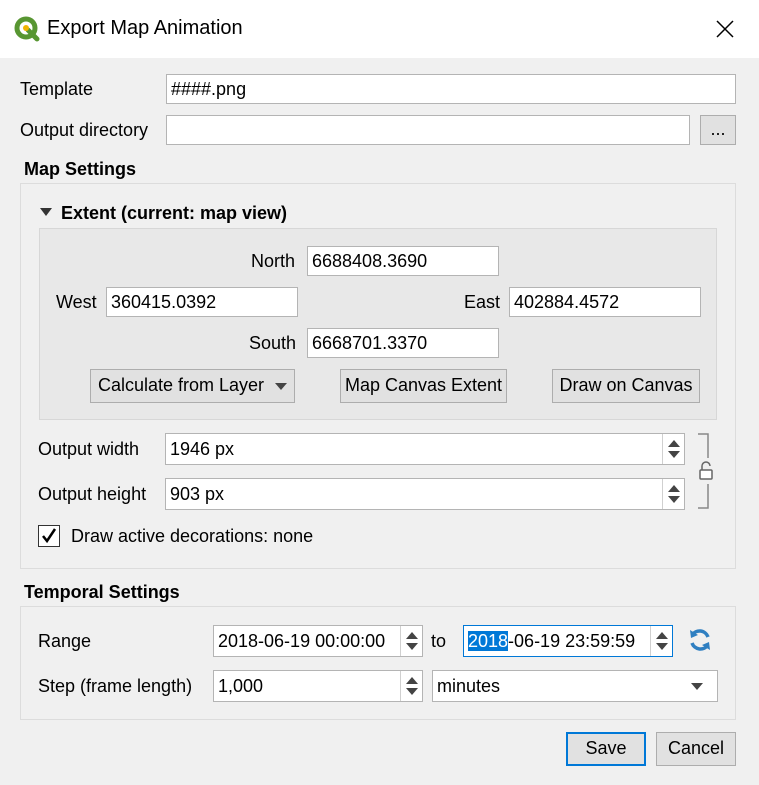 Image resolution: width=759 pixels, height=785 pixels. What do you see at coordinates (488, 641) in the screenshot?
I see `range-end-selected-text: 2018` at bounding box center [488, 641].